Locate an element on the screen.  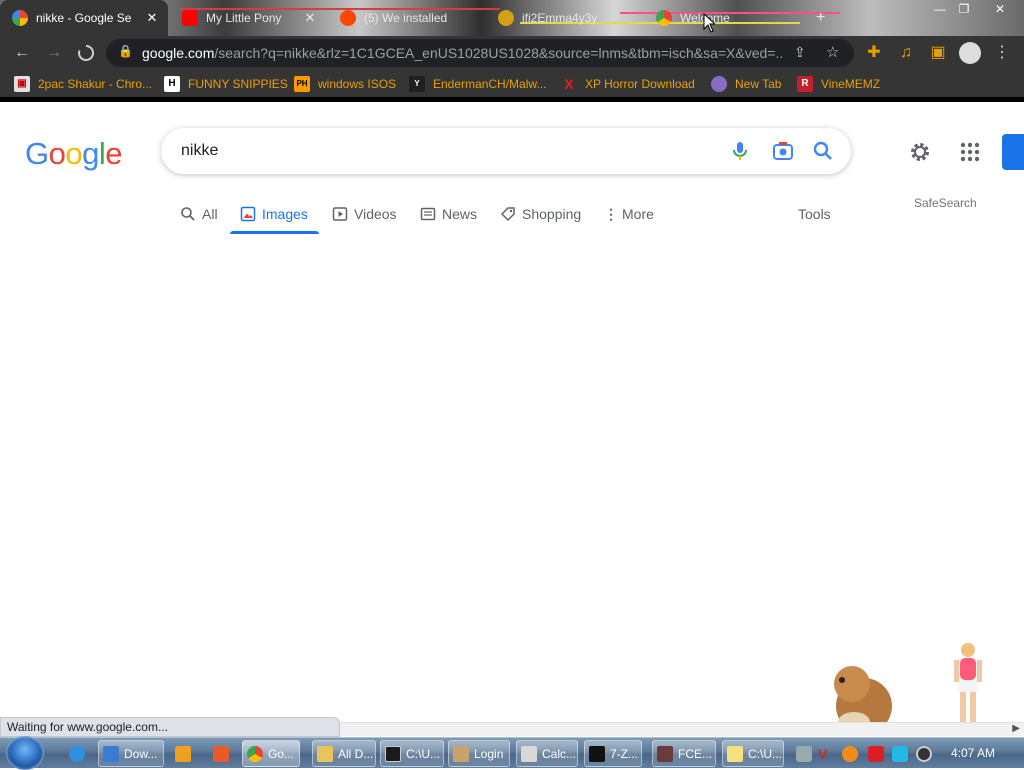
sign-in-button is located at coordinates (1013, 152).